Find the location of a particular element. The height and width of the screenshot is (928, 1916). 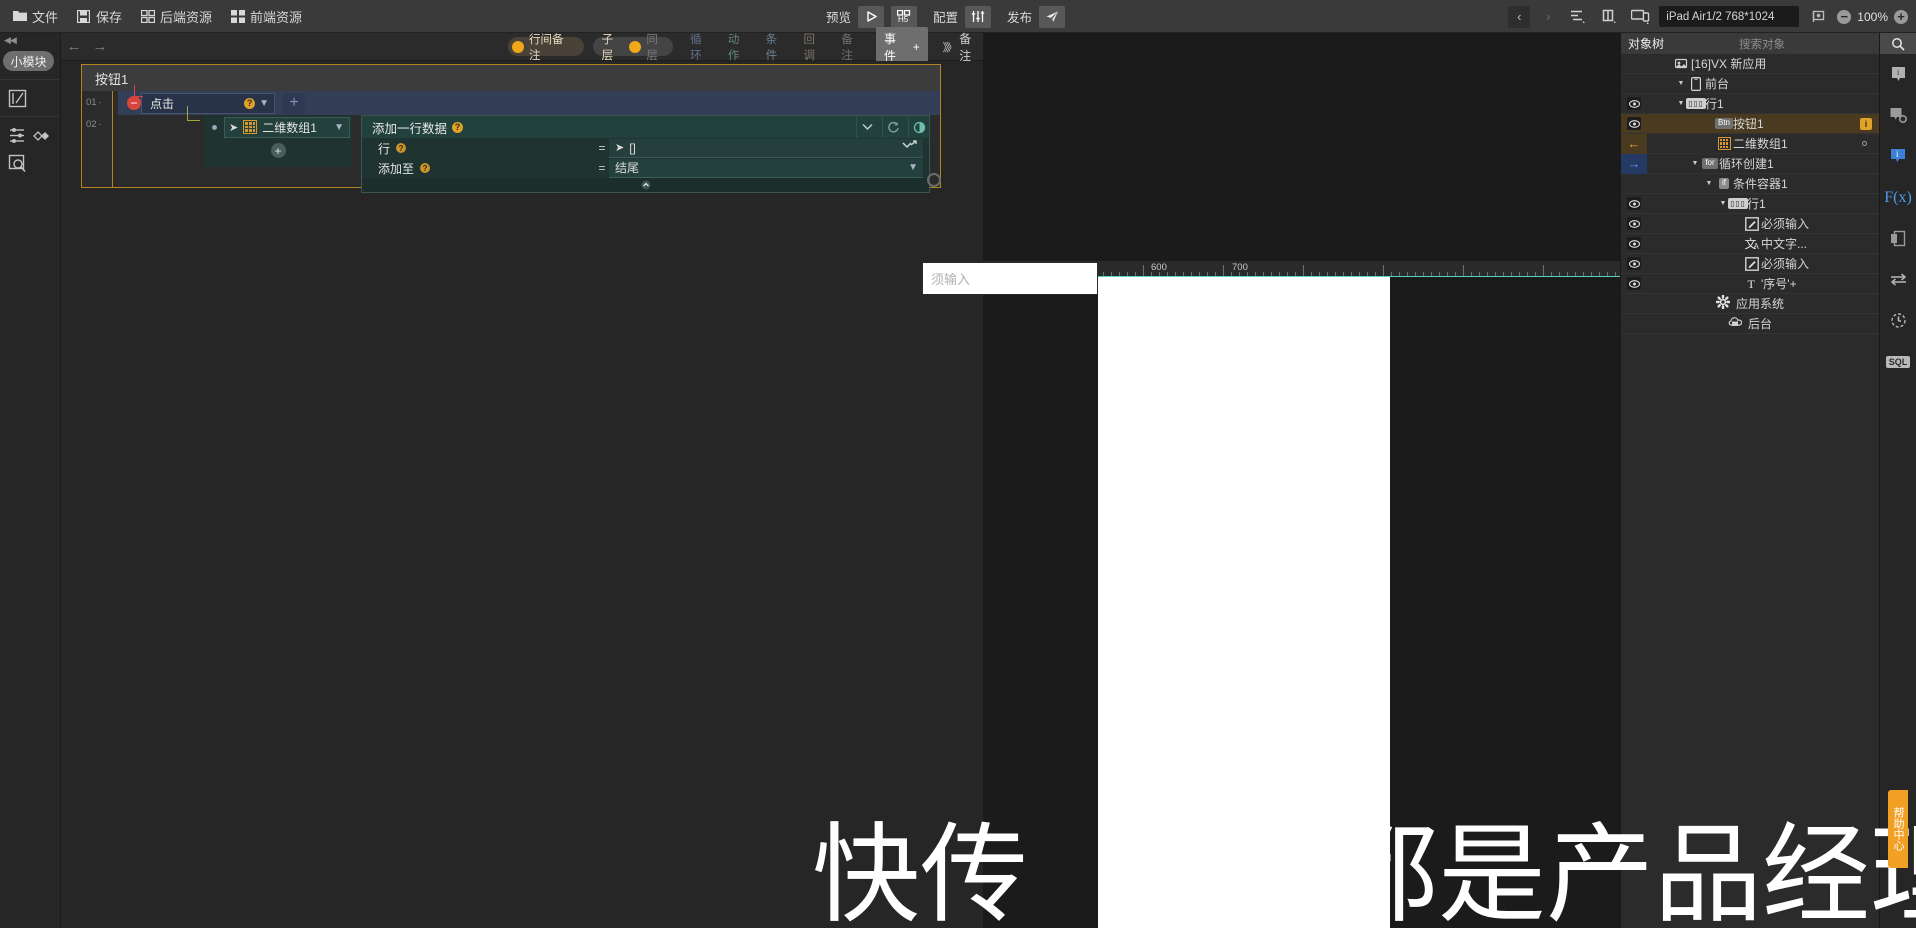

search-placeholder: 搜索对象 is located at coordinates (1762, 44).